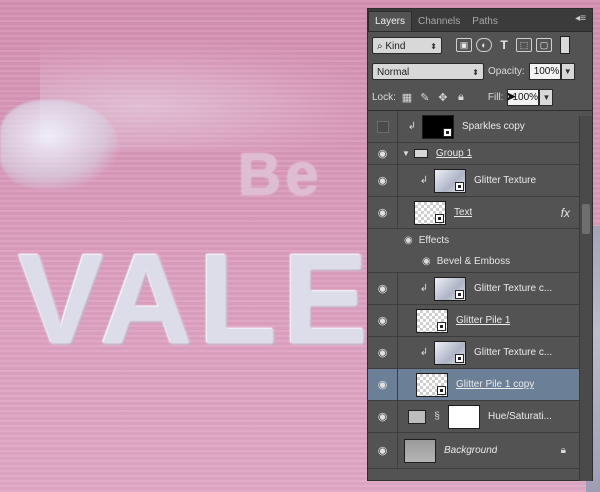 The width and height of the screenshot is (600, 492). What do you see at coordinates (511, 96) in the screenshot?
I see `mouse-cursor-icon: ➤` at bounding box center [511, 96].